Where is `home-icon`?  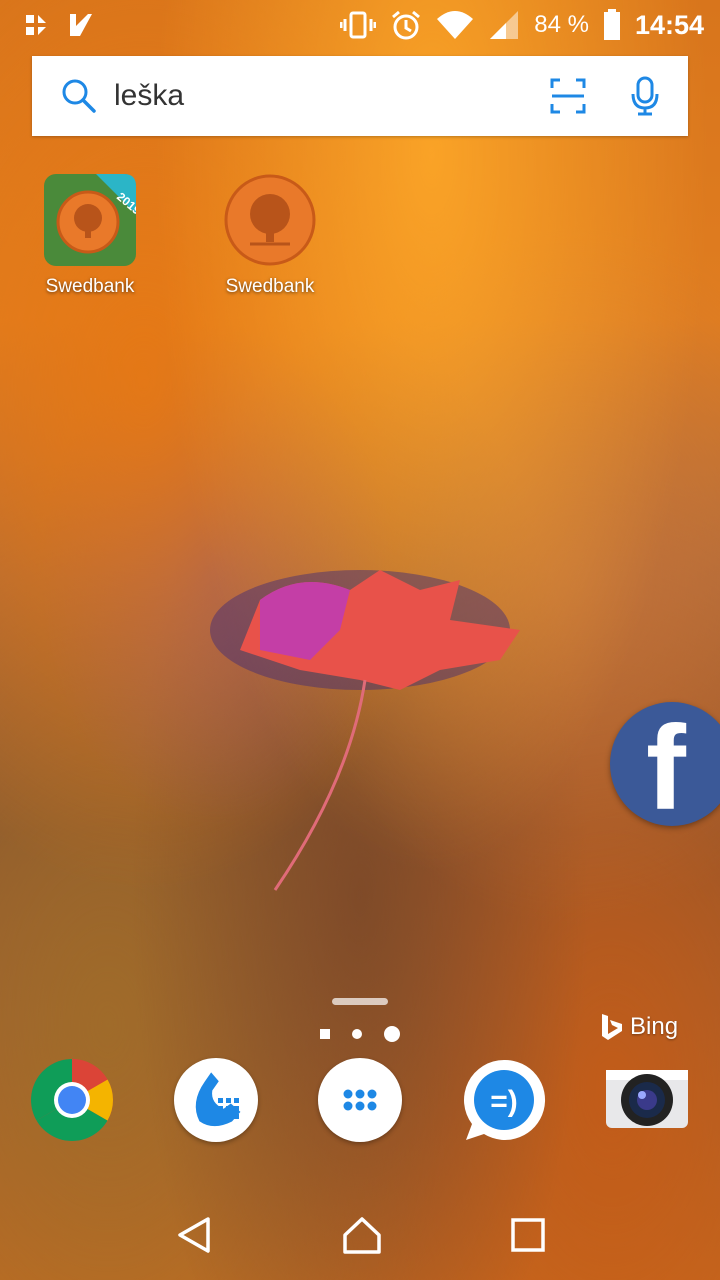
home-icon is located at coordinates (362, 1235).